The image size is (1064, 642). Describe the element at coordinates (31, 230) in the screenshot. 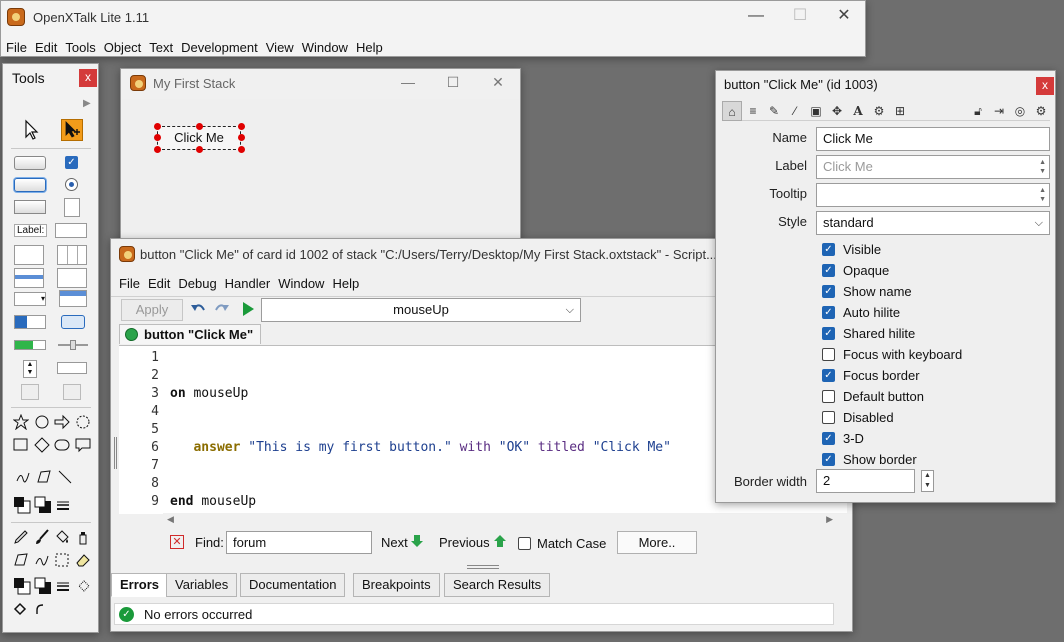

I see `label-field-tool: Label:` at that location.